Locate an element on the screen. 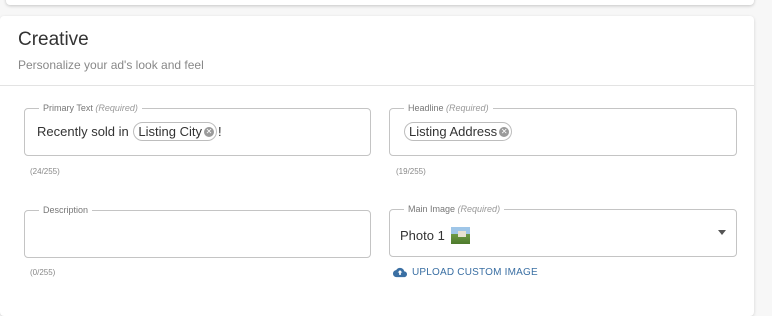  dropdown-arrow-icon is located at coordinates (722, 232).